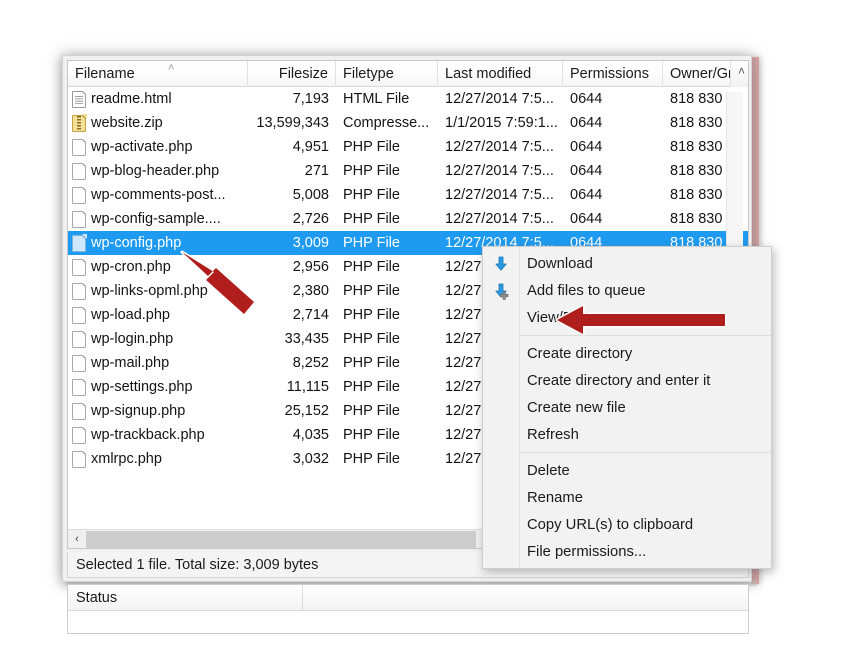  What do you see at coordinates (310, 99) in the screenshot?
I see `file-row-filesize-cell: 7,193` at bounding box center [310, 99].